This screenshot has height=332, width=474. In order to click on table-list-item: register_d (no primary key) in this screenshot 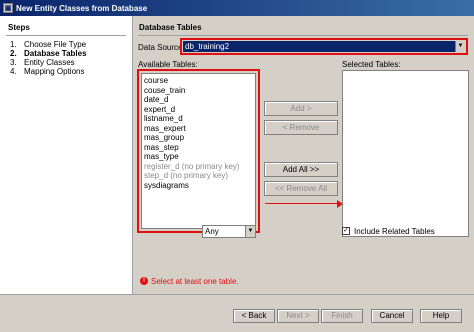, I will do `click(199, 167)`.